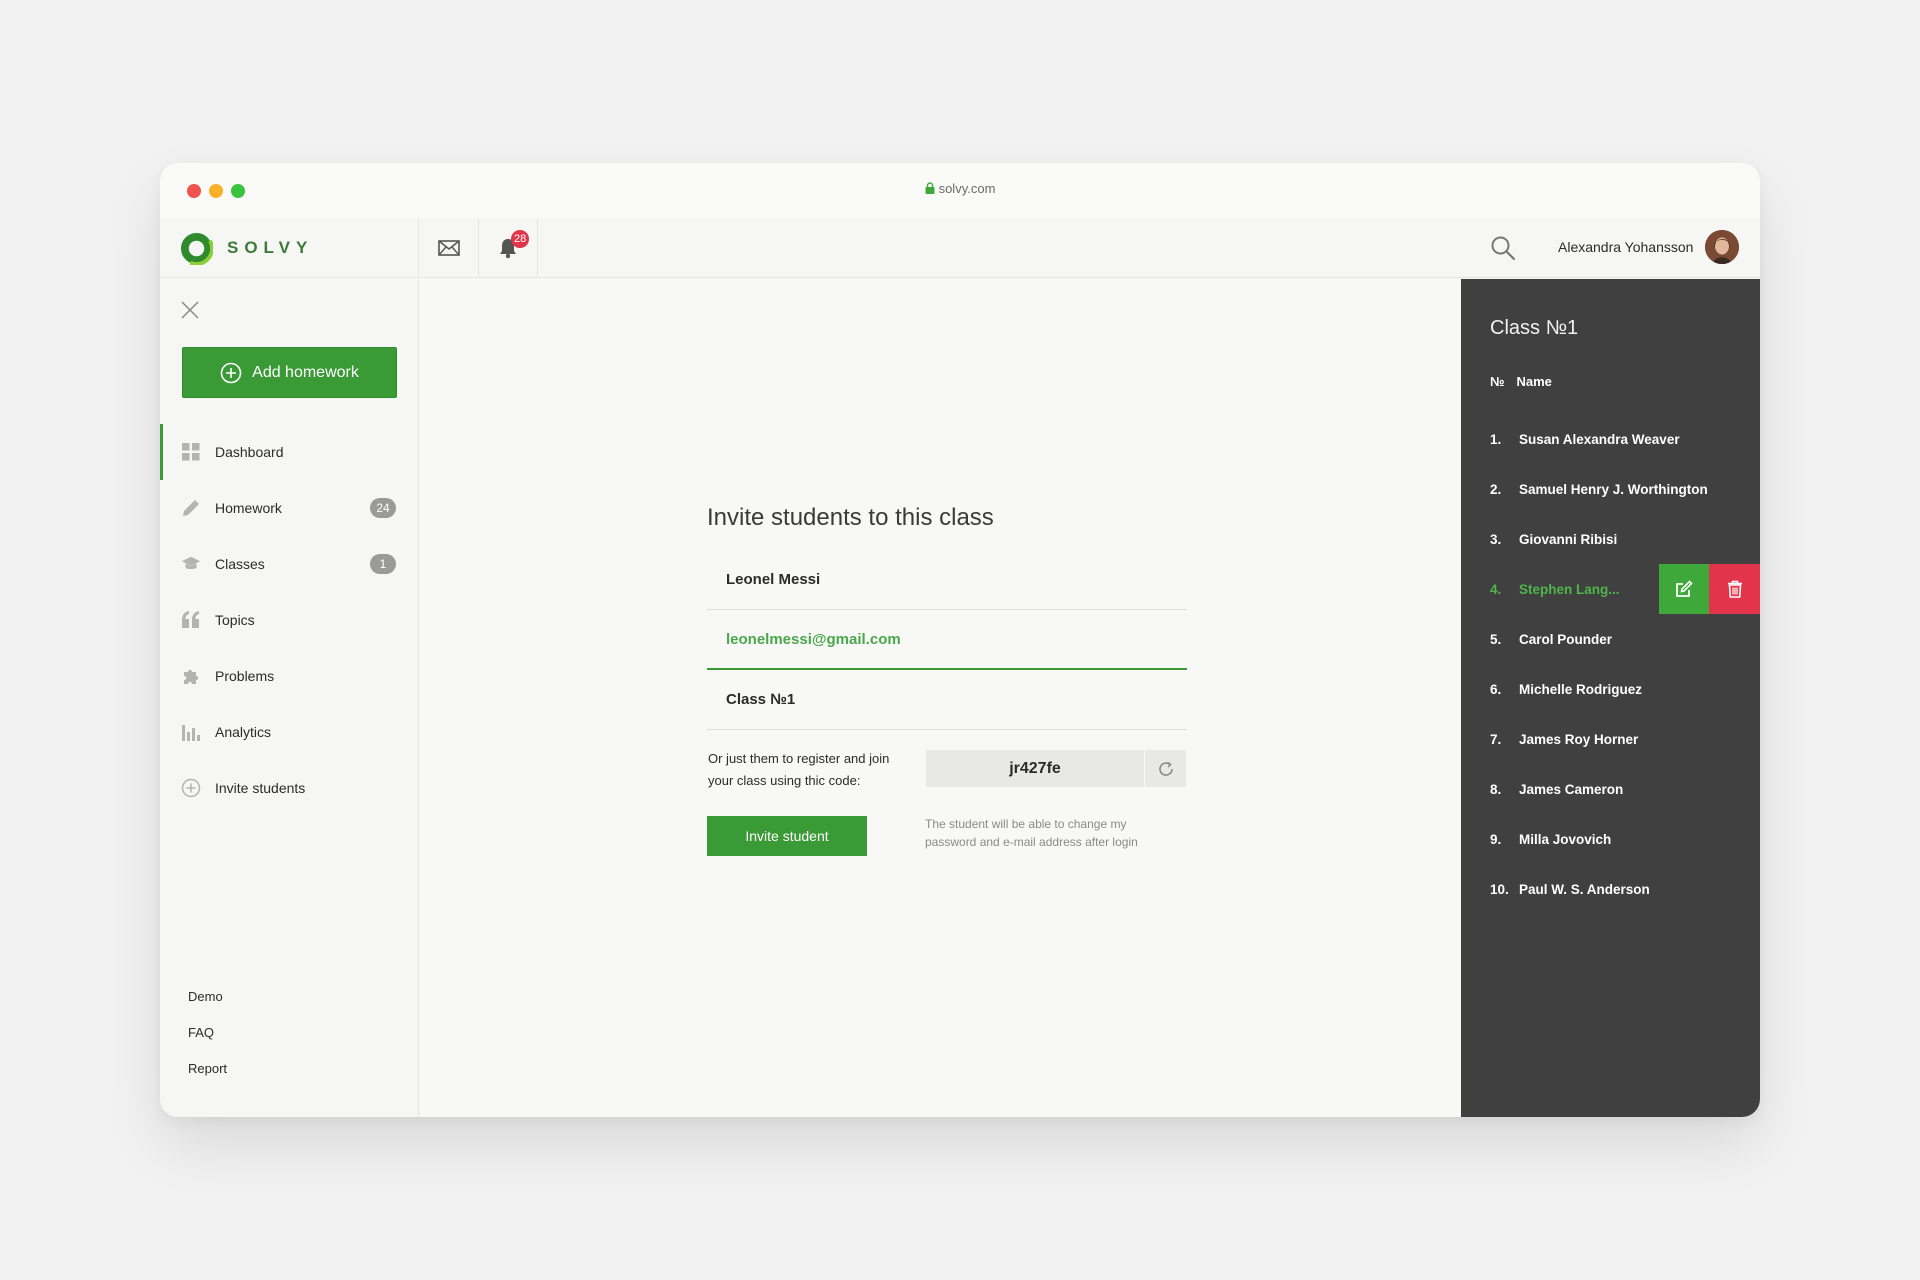 Image resolution: width=1920 pixels, height=1280 pixels. What do you see at coordinates (196, 248) in the screenshot?
I see `solvy-logo-icon` at bounding box center [196, 248].